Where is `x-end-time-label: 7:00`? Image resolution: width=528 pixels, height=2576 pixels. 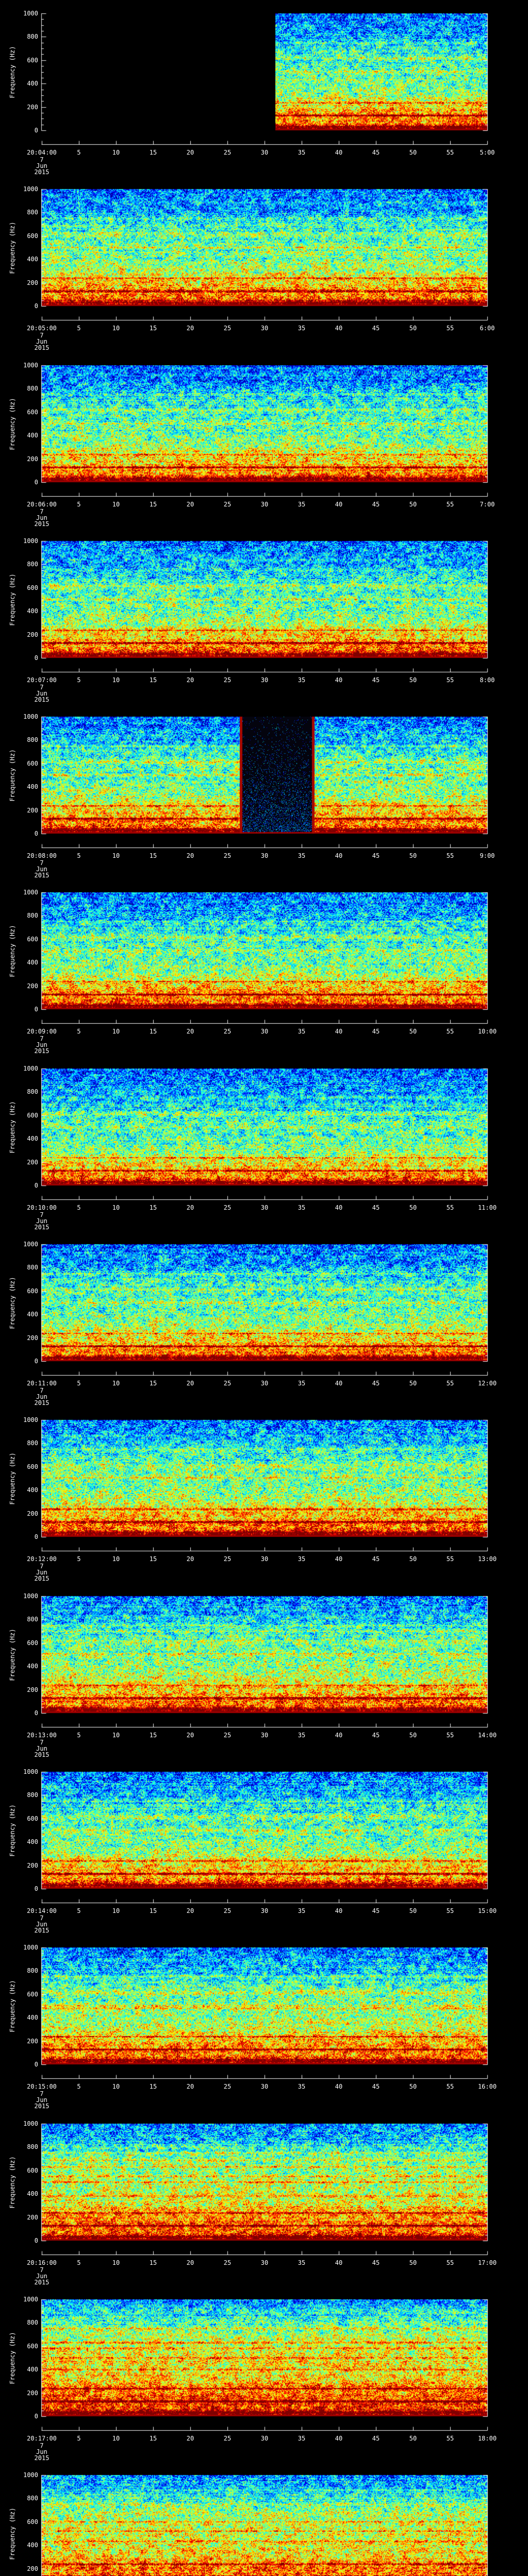
x-end-time-label: 7:00 is located at coordinates (487, 504).